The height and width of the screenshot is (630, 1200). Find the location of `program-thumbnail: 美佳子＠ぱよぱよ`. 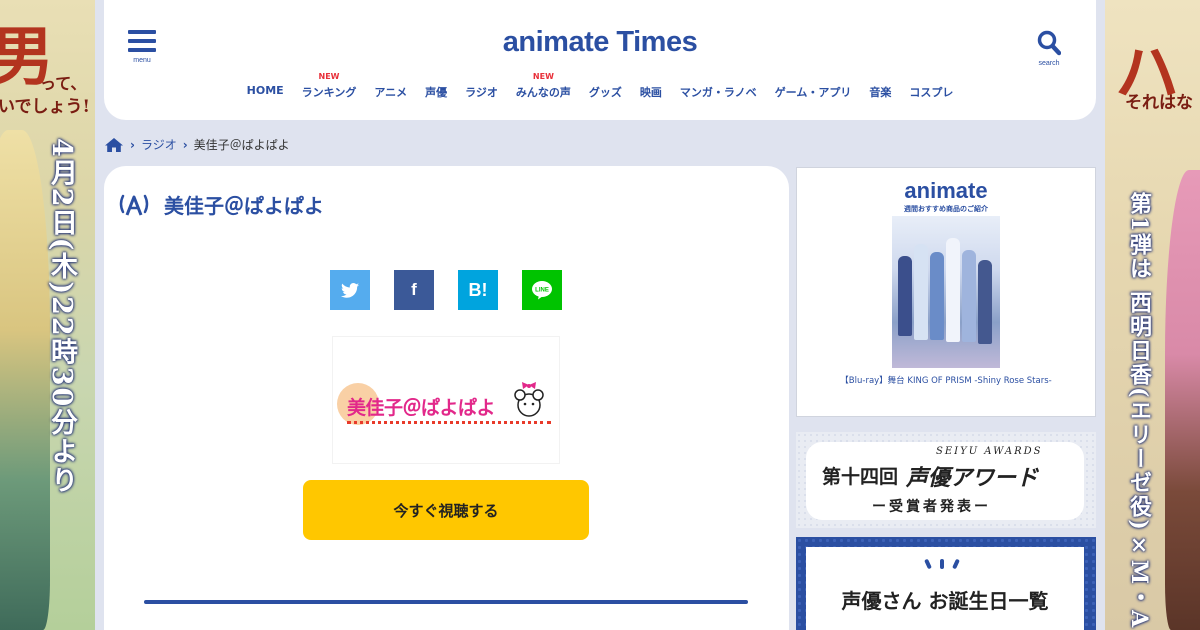

program-thumbnail: 美佳子＠ぱよぱよ is located at coordinates (446, 400).